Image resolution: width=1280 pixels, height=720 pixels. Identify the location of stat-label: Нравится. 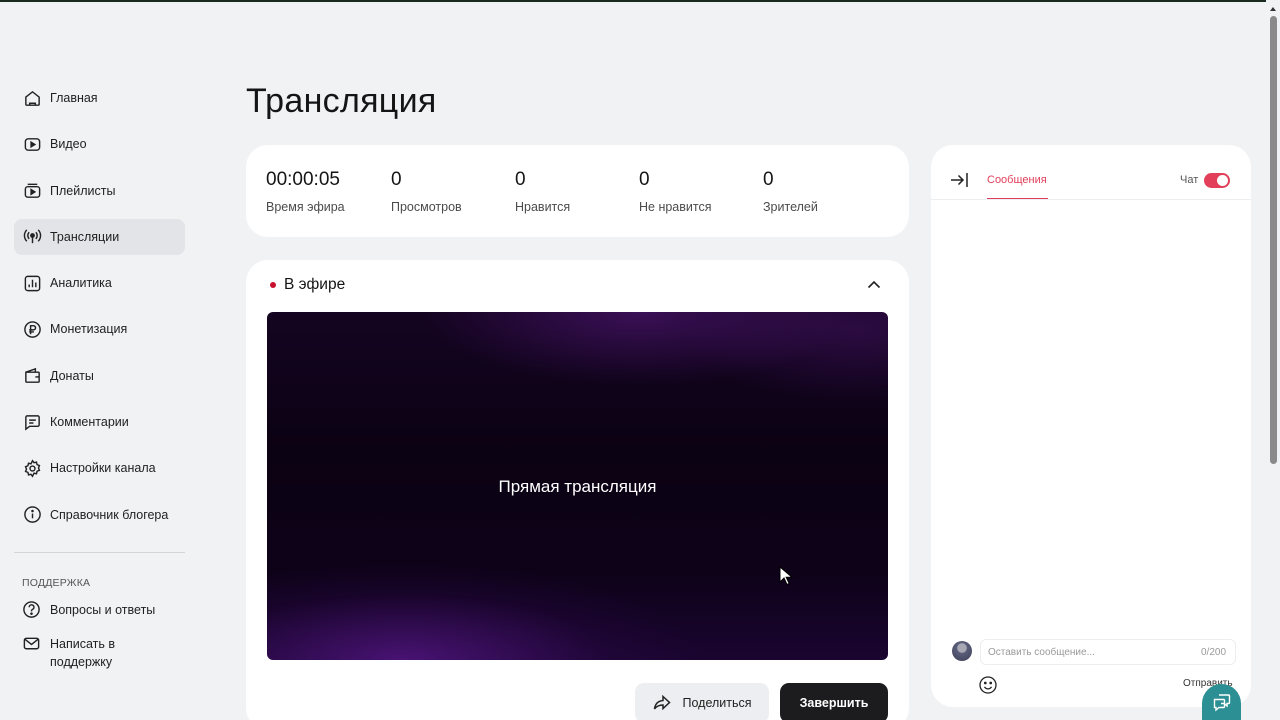
(543, 207).